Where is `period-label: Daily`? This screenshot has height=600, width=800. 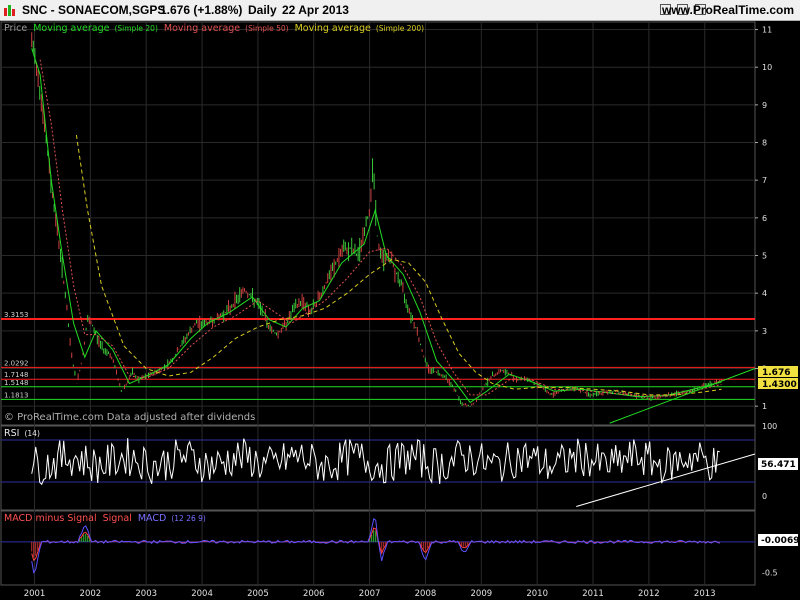
period-label: Daily is located at coordinates (262, 10).